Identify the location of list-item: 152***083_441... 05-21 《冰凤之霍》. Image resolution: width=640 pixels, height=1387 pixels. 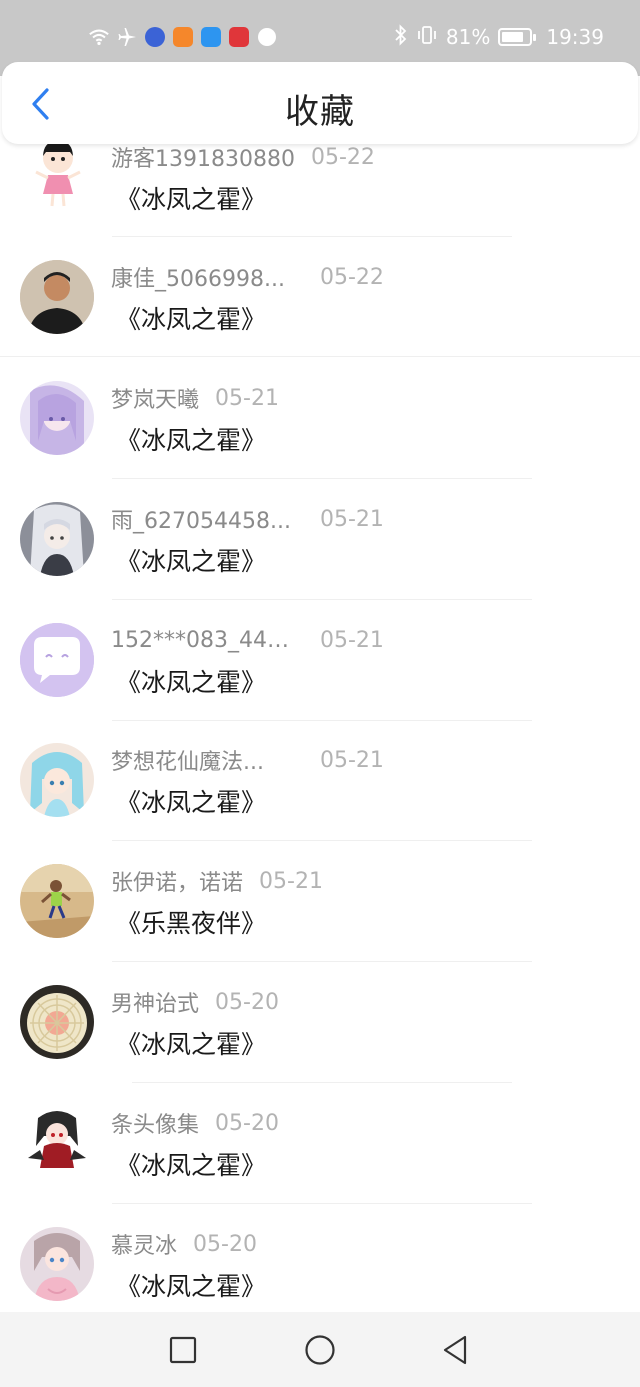
(320, 661).